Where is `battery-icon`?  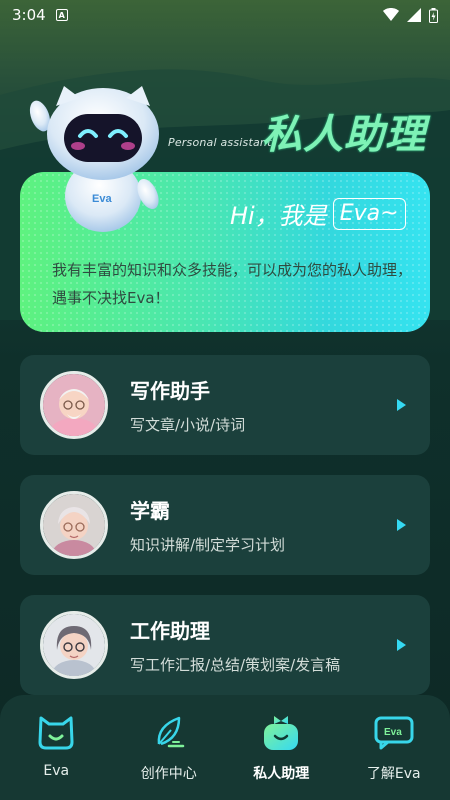
battery-icon is located at coordinates (433, 15).